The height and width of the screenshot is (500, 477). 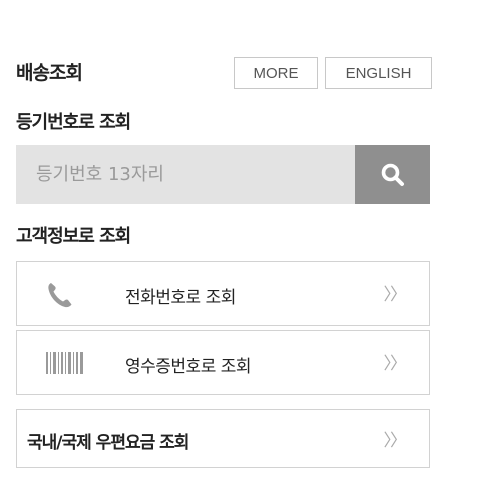 I want to click on receipt-number-lookup-row: 영수증번호로 조회 〉〉, so click(x=223, y=362).